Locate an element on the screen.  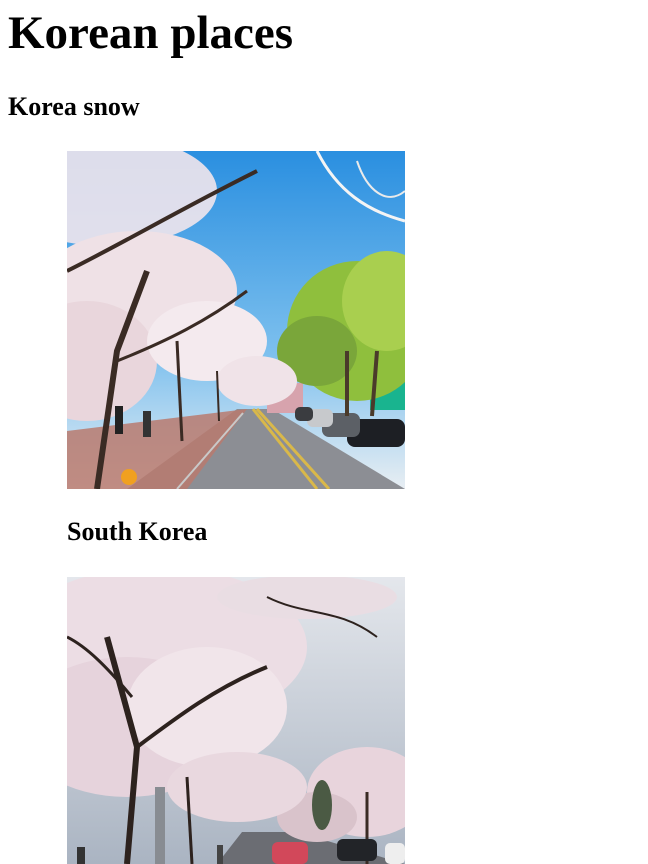
section-heading: Korea snow is located at coordinates (74, 106).